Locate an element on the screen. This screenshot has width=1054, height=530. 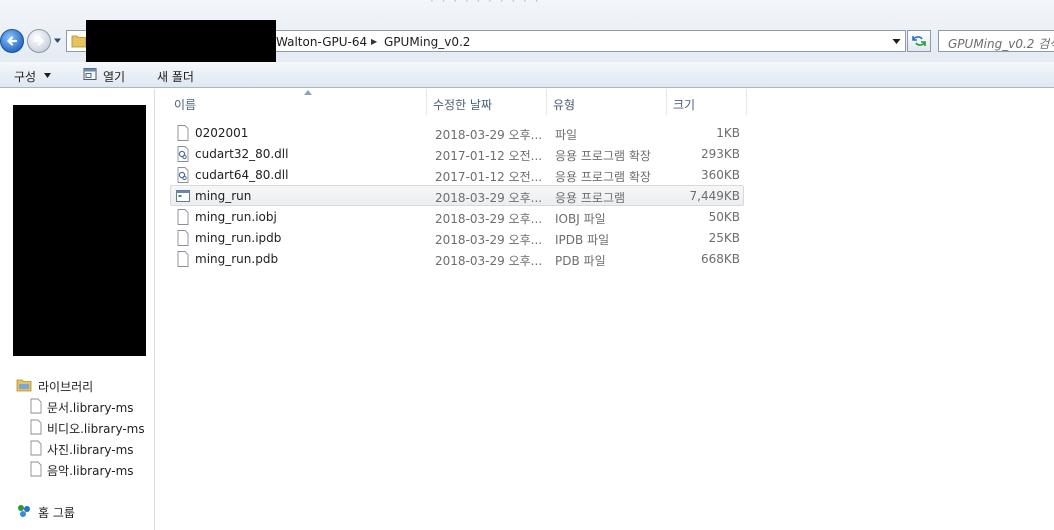
file-size: 7,449KB is located at coordinates (714, 196).